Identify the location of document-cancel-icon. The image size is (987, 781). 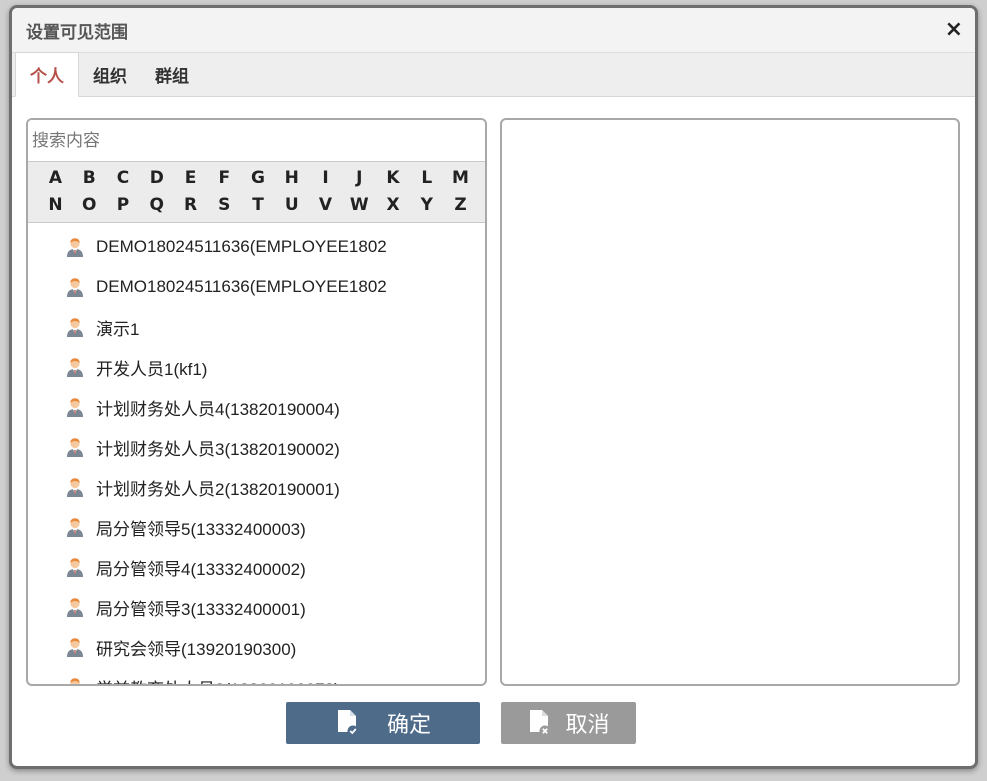
(540, 723).